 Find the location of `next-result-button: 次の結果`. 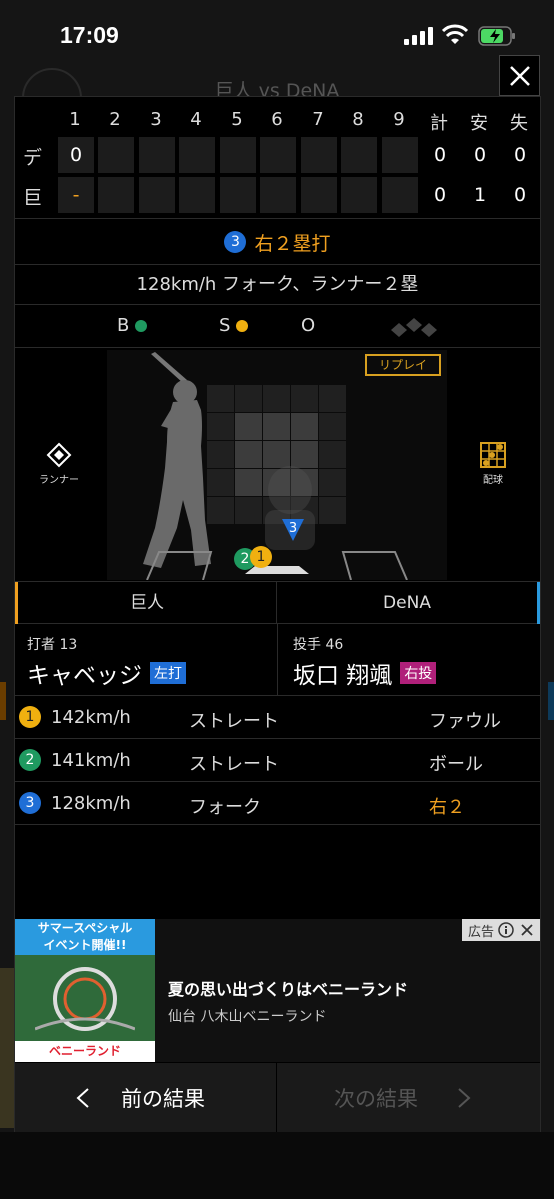

next-result-button: 次の結果 is located at coordinates (409, 1097).